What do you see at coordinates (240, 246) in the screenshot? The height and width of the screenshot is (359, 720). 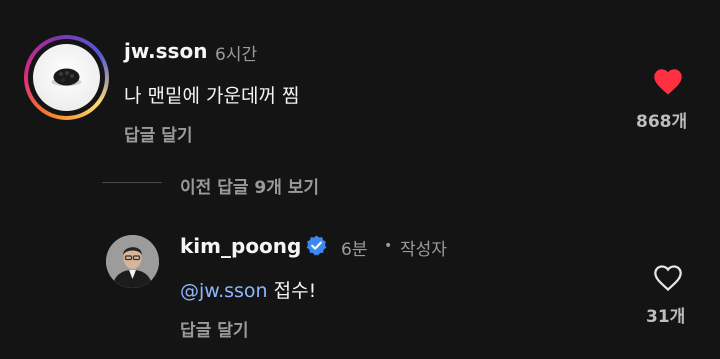 I see `comment-username: kim_poong` at bounding box center [240, 246].